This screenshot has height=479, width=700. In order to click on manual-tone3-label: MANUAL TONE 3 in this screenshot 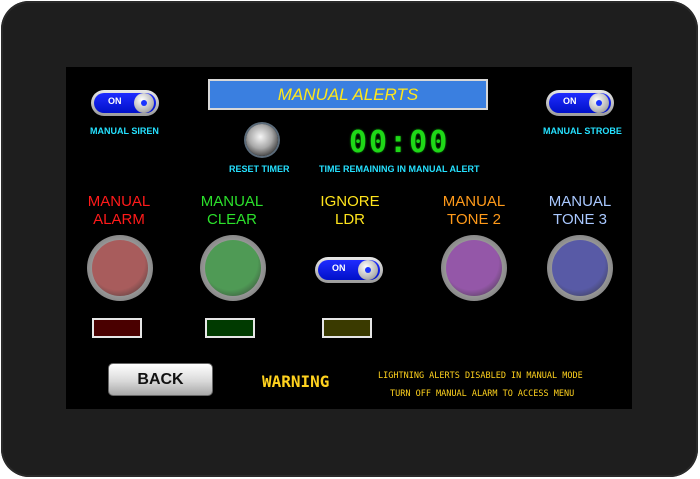, I will do `click(580, 211)`.